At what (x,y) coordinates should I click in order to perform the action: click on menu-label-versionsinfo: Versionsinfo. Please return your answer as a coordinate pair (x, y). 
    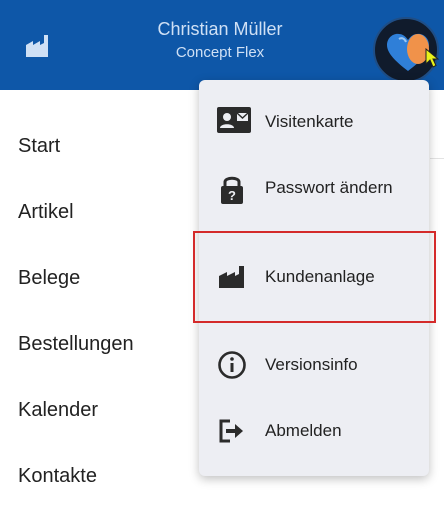
    Looking at the image, I should click on (311, 364).